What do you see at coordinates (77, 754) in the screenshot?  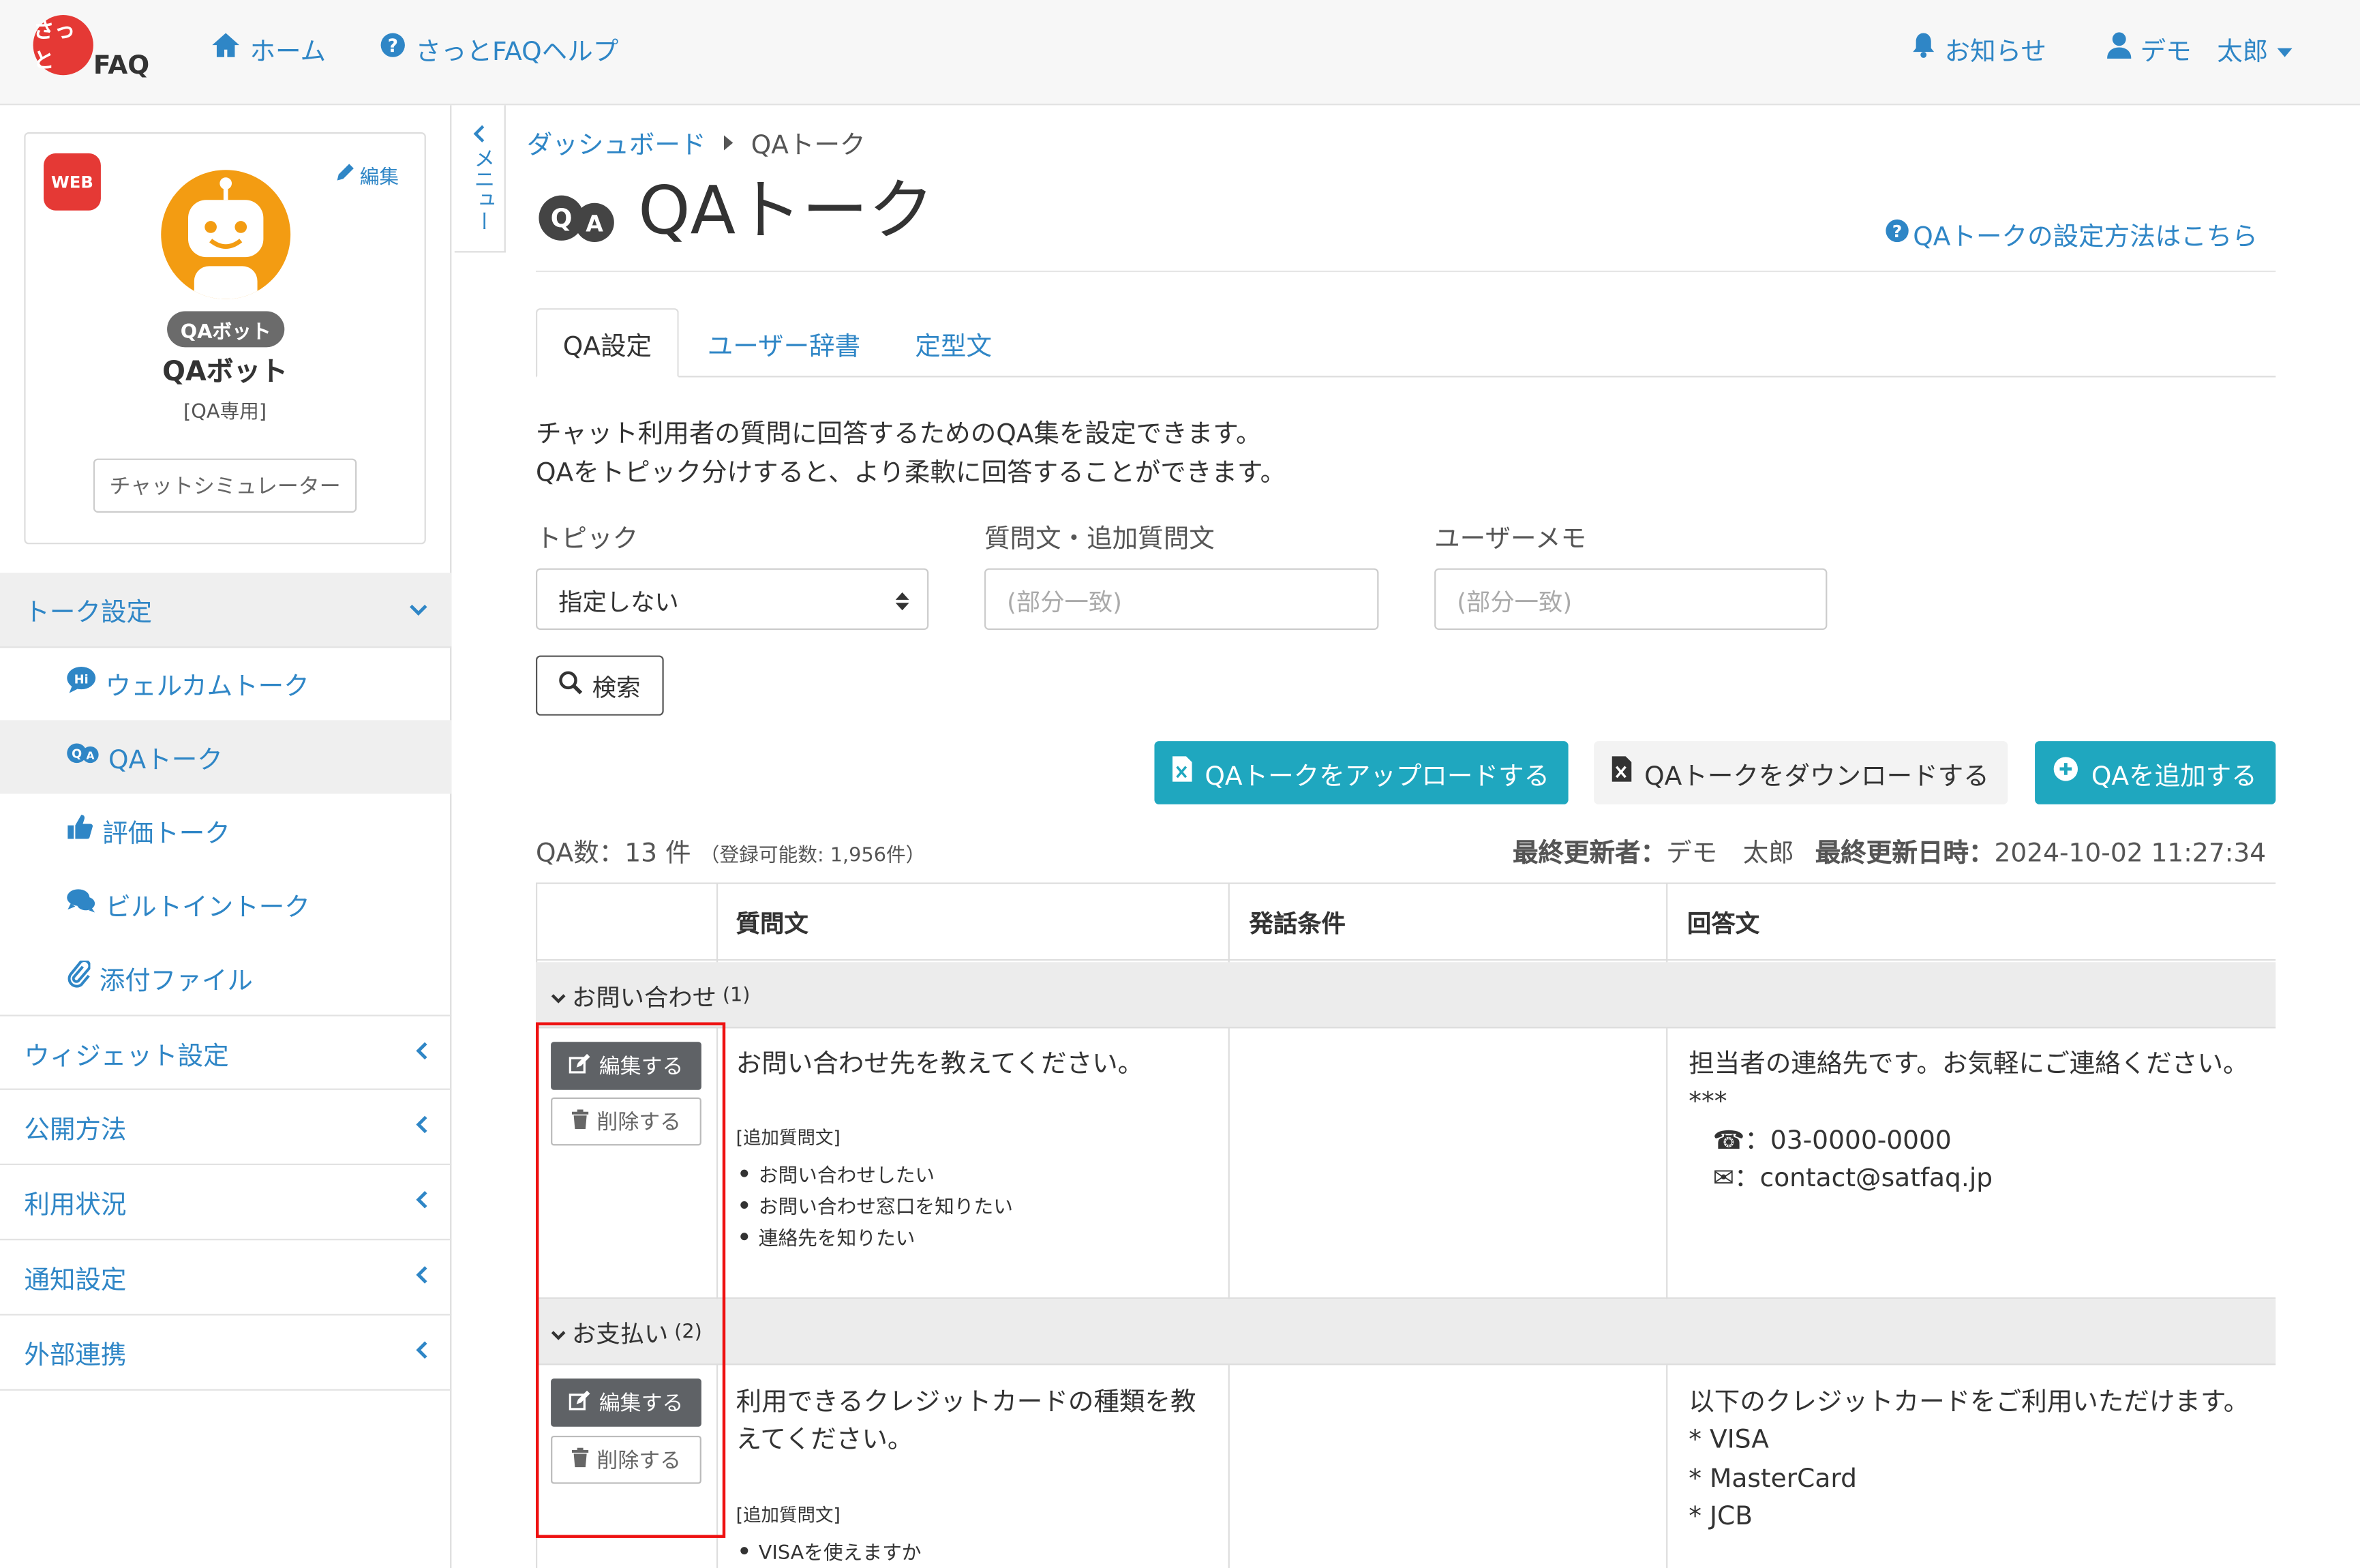 I see `svg-text: Q` at bounding box center [77, 754].